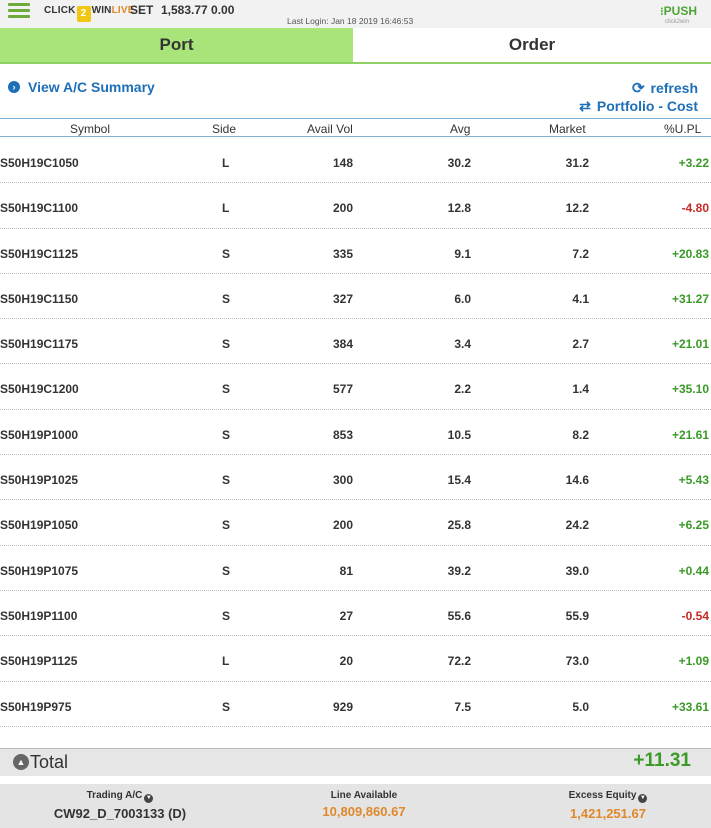 Image resolution: width=711 pixels, height=828 pixels. I want to click on cell-symbol: S50H19P1075, so click(39, 570).